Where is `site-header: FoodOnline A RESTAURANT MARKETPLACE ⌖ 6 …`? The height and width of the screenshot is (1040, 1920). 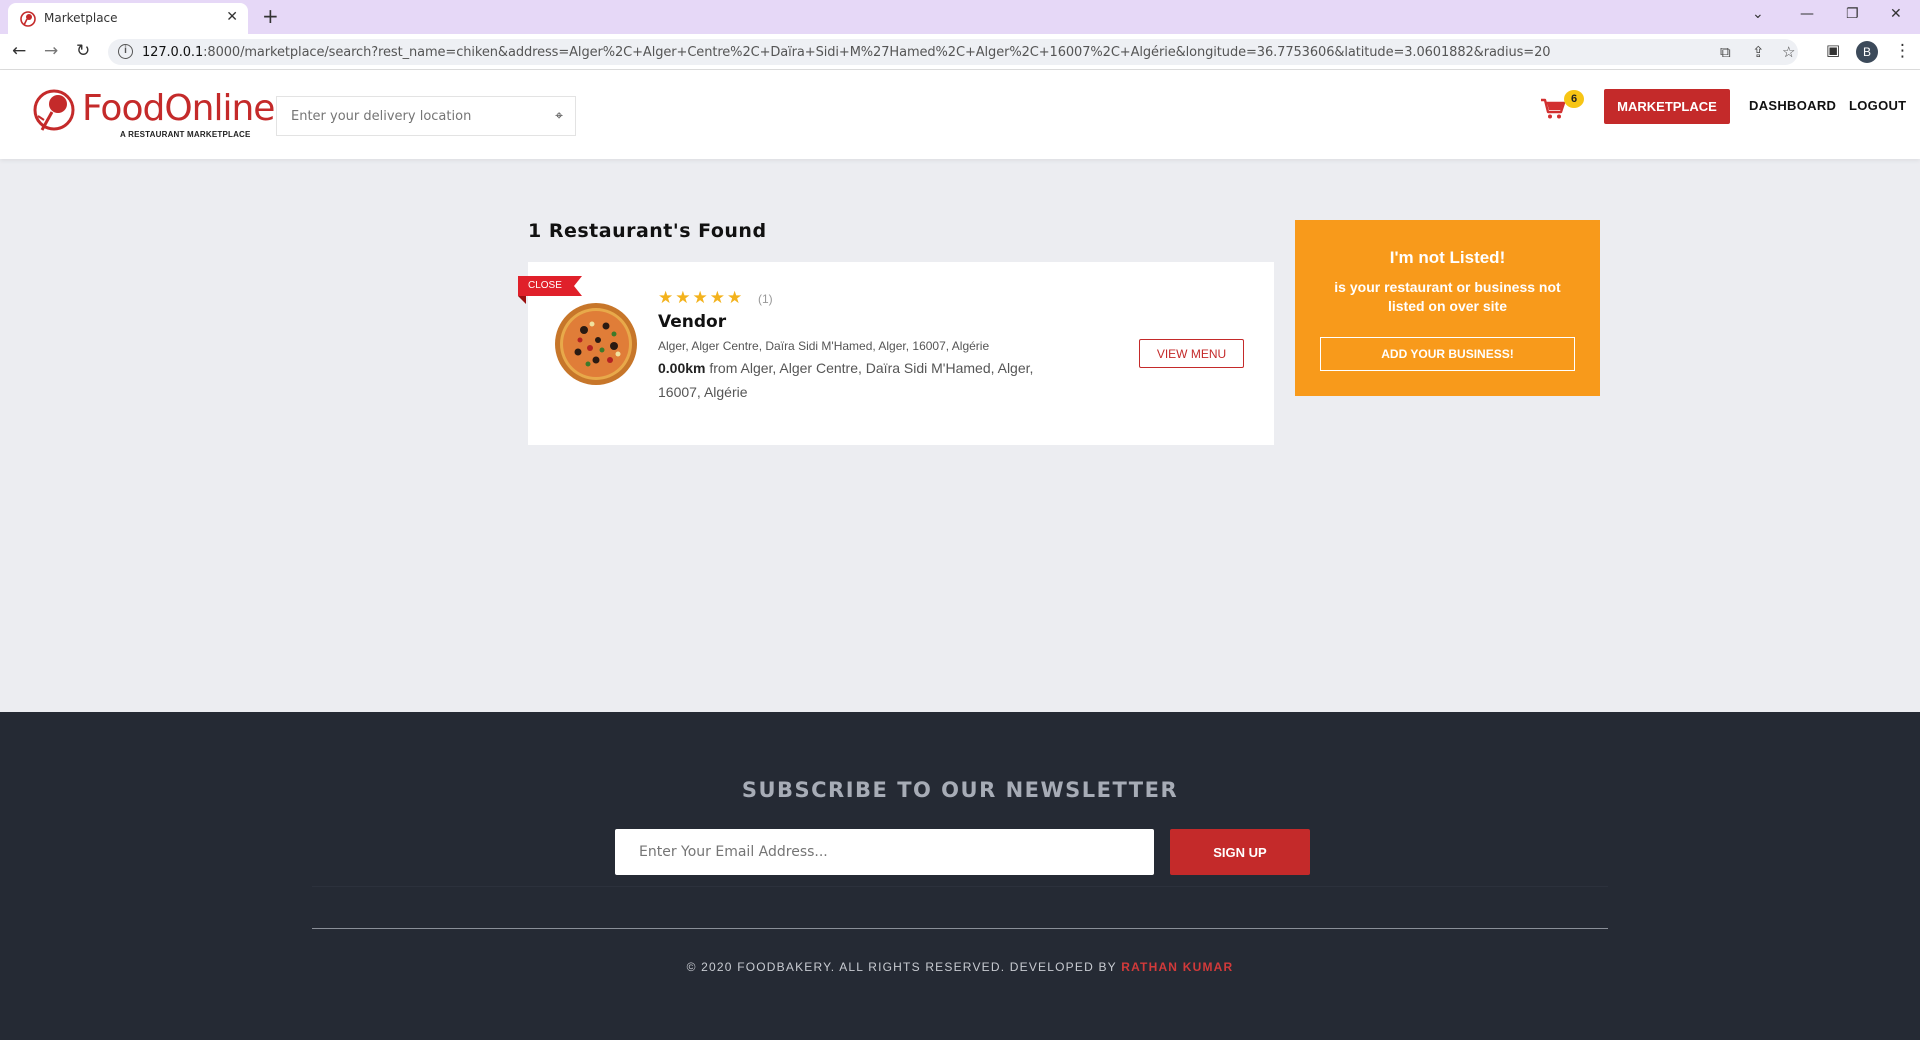 site-header: FoodOnline A RESTAURANT MARKETPLACE ⌖ 6 … is located at coordinates (960, 114).